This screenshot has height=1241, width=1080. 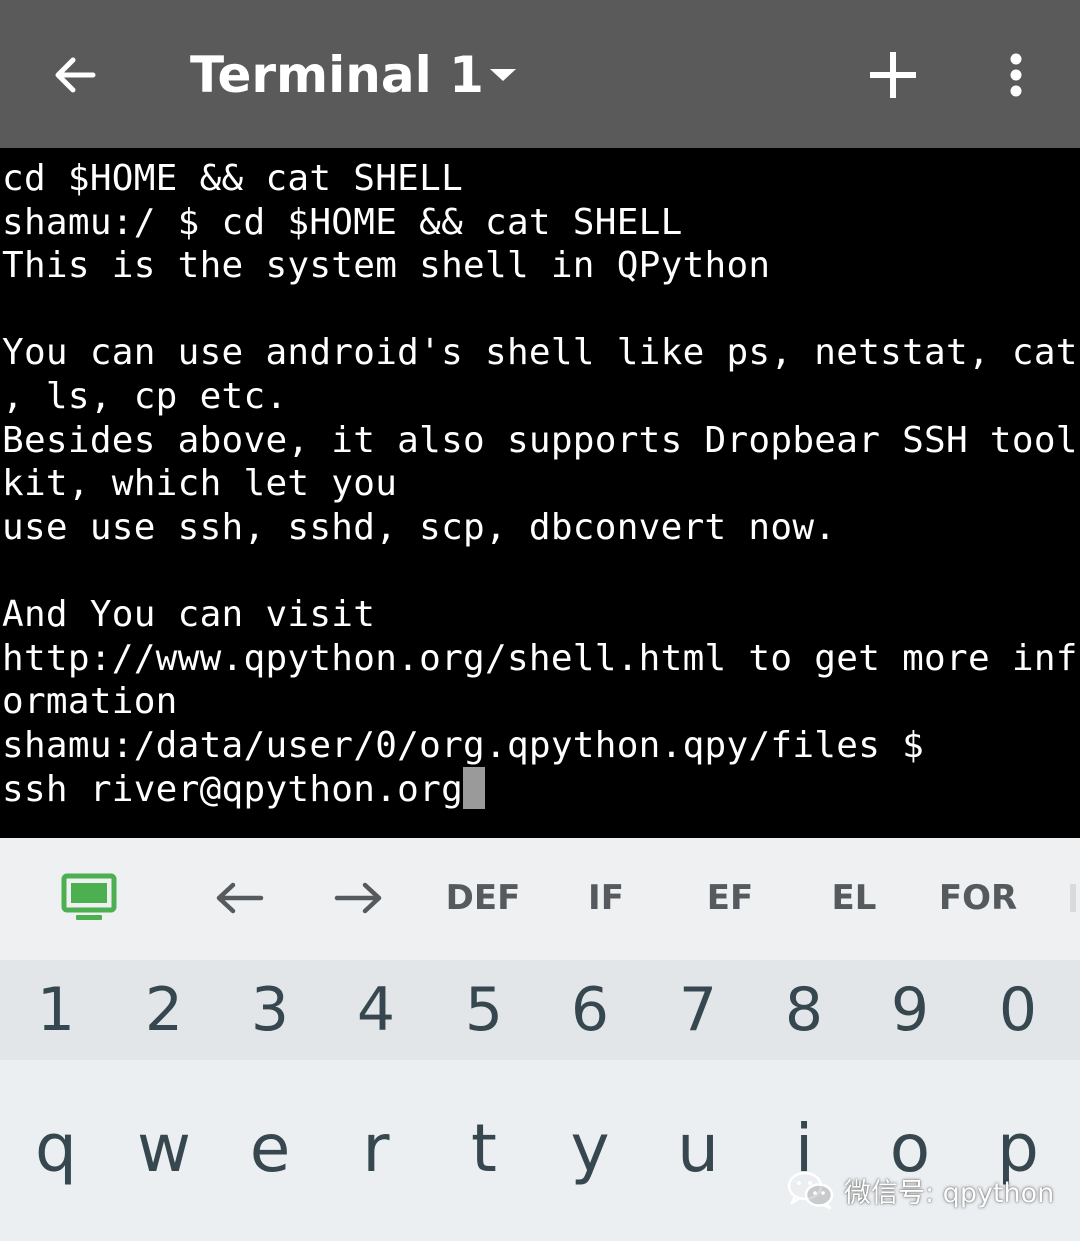 I want to click on key-3: 3, so click(x=270, y=1010).